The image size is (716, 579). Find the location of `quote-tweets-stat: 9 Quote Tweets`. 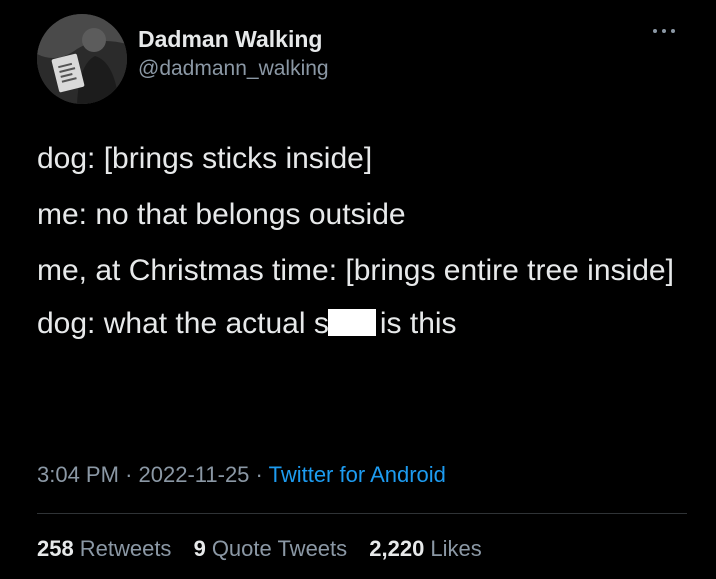

quote-tweets-stat: 9 Quote Tweets is located at coordinates (271, 548).